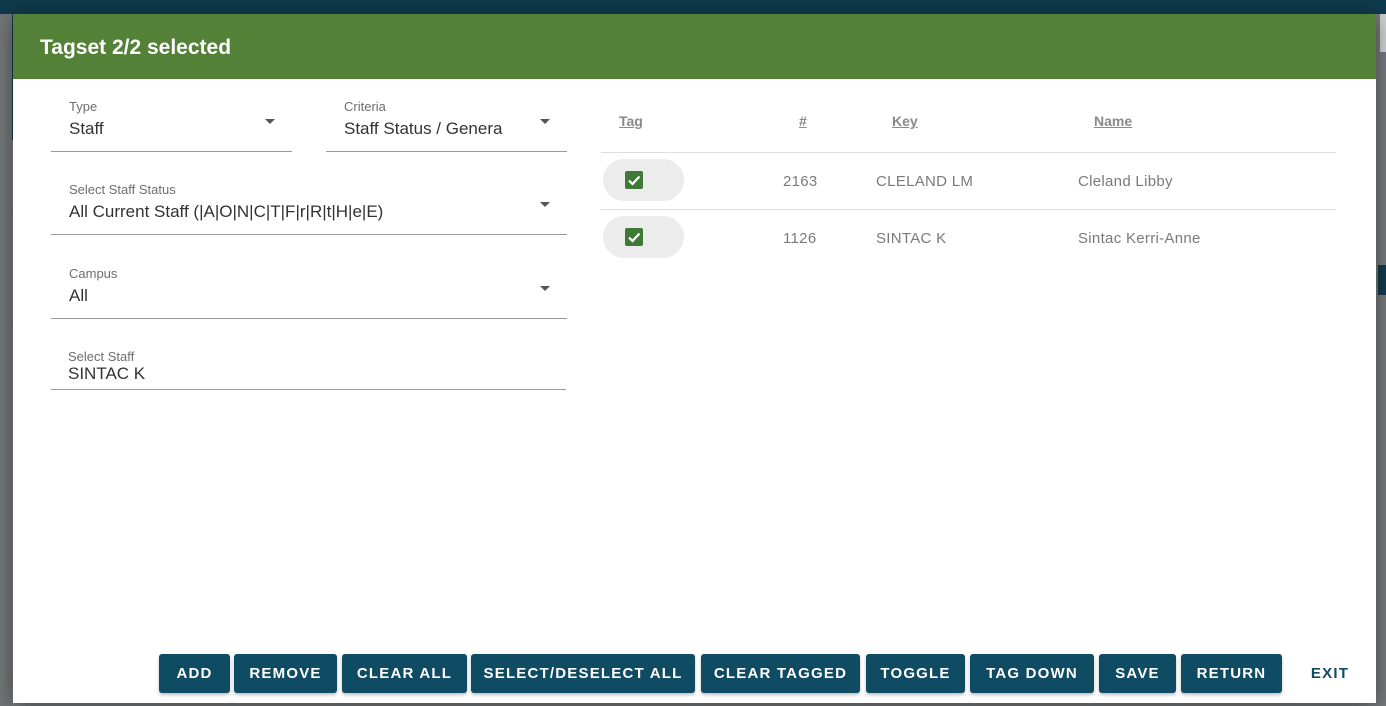 The height and width of the screenshot is (706, 1386). Describe the element at coordinates (1330, 673) in the screenshot. I see `exit-button: EXIT` at that location.